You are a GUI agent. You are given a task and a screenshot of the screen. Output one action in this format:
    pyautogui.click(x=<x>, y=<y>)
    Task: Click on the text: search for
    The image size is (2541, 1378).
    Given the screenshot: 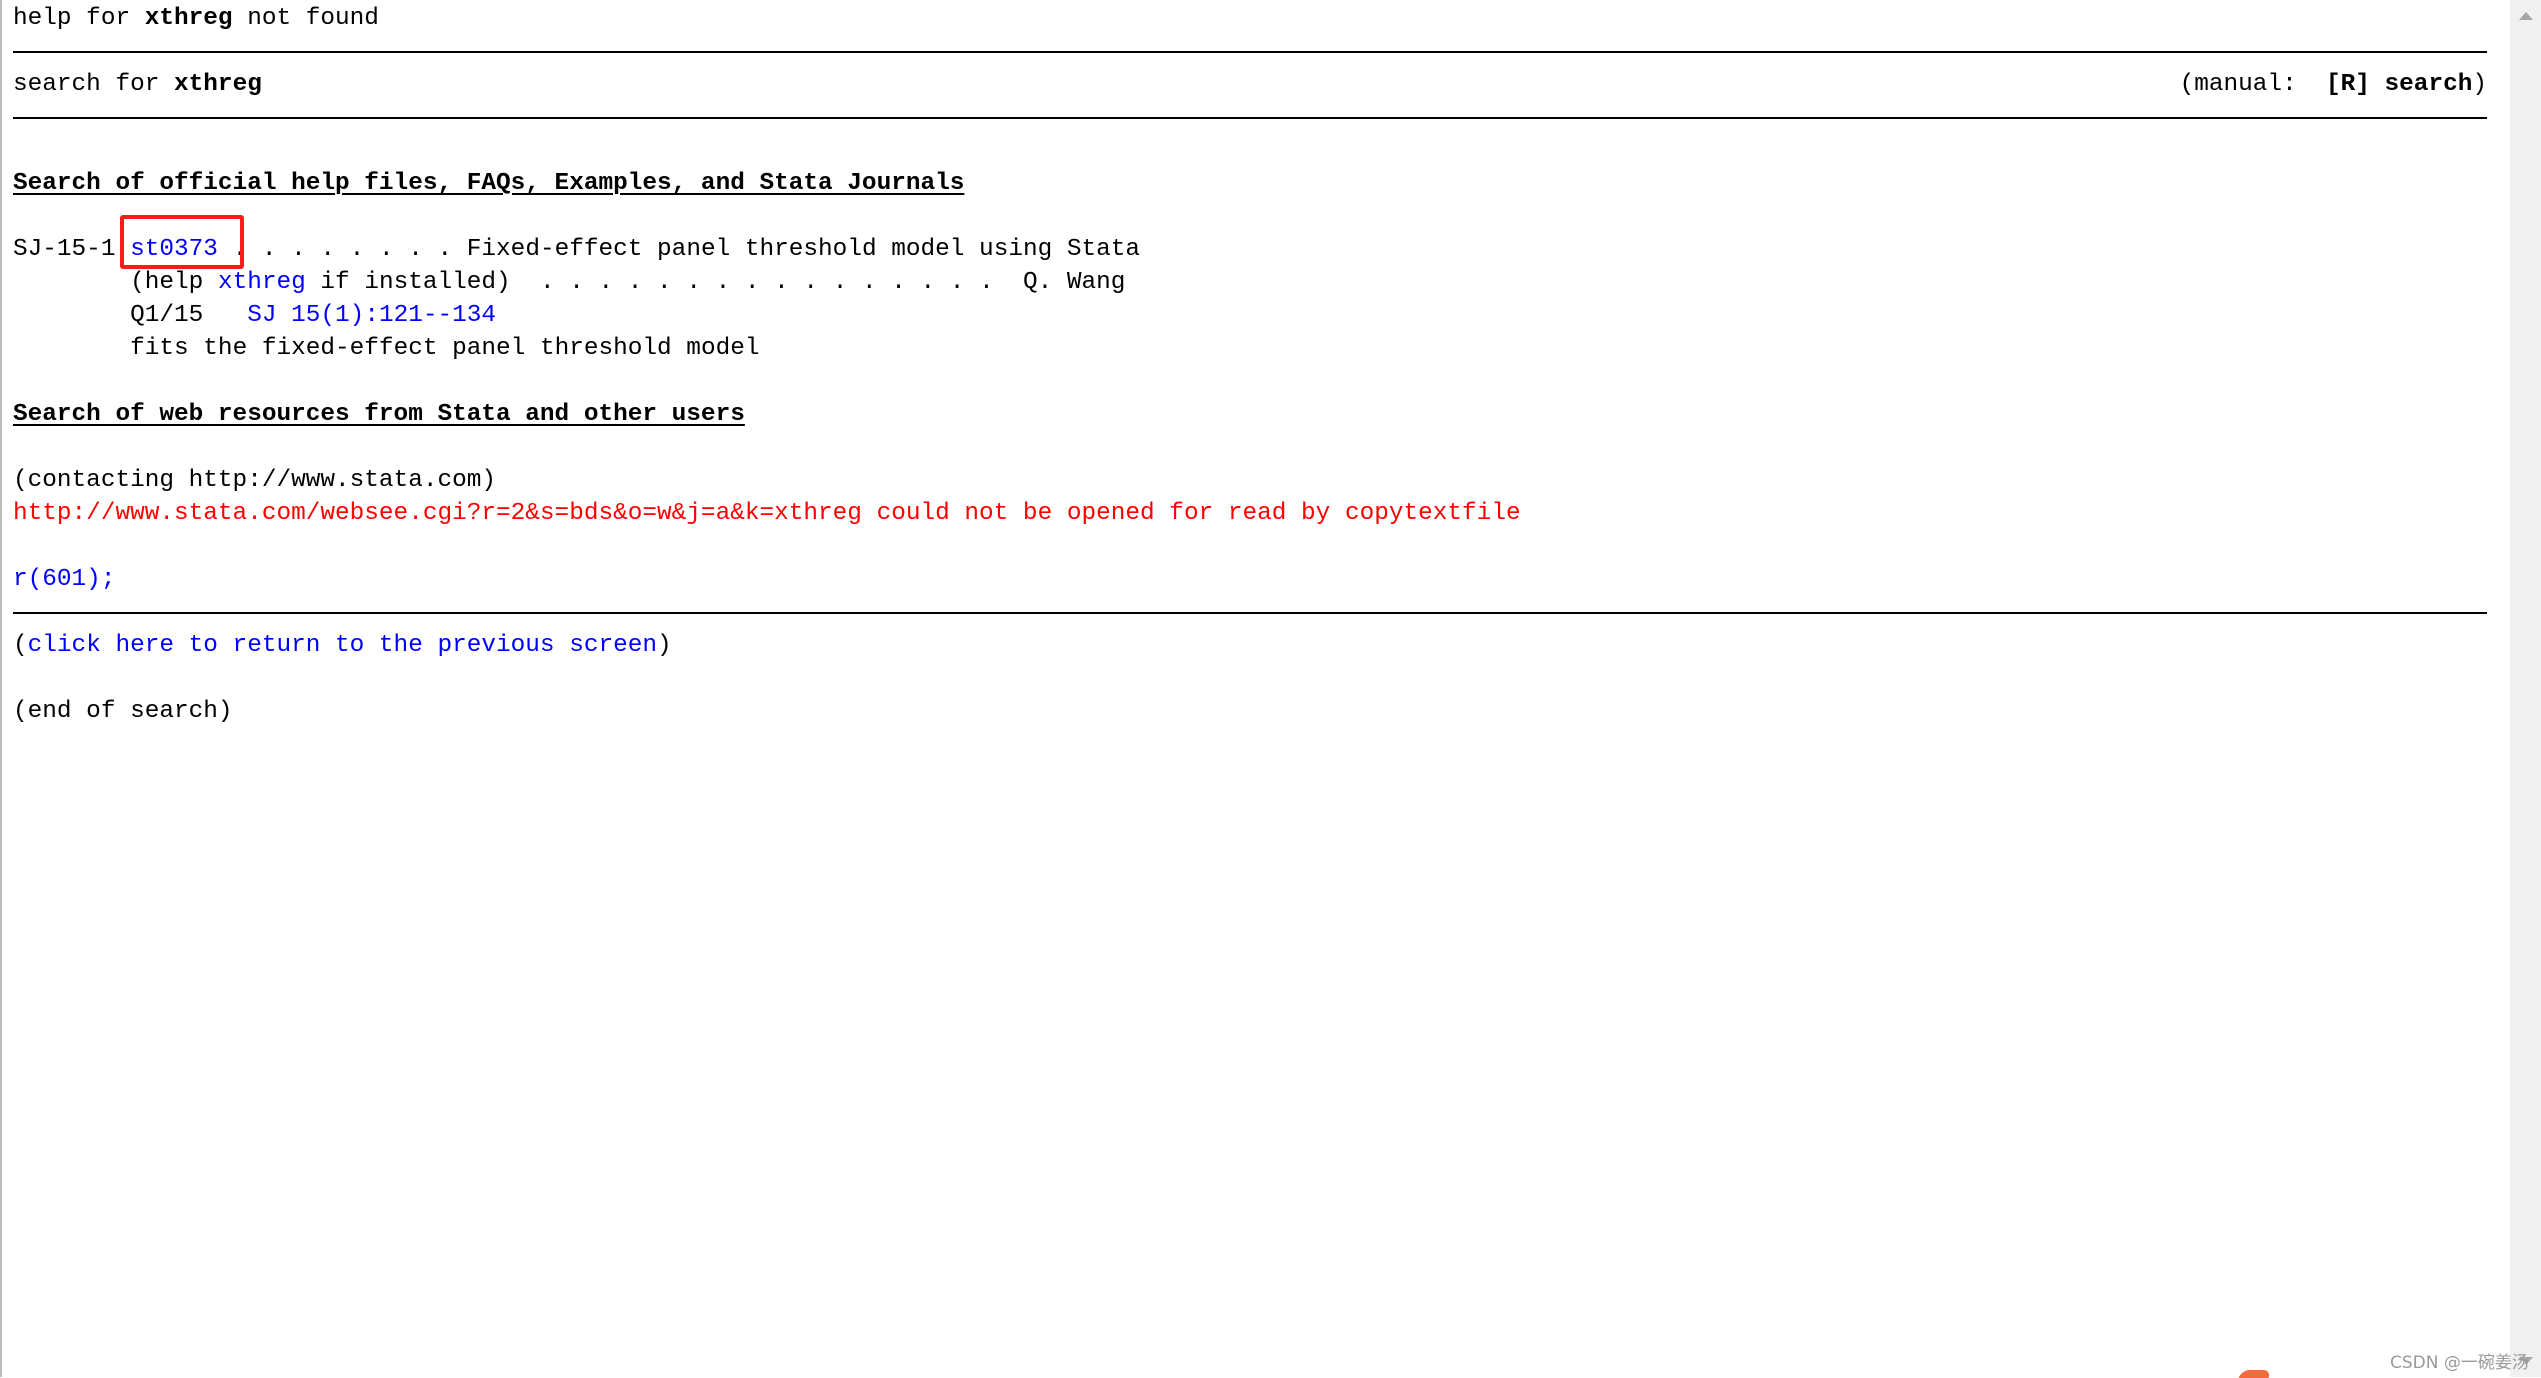 What is the action you would take?
    pyautogui.click(x=94, y=84)
    